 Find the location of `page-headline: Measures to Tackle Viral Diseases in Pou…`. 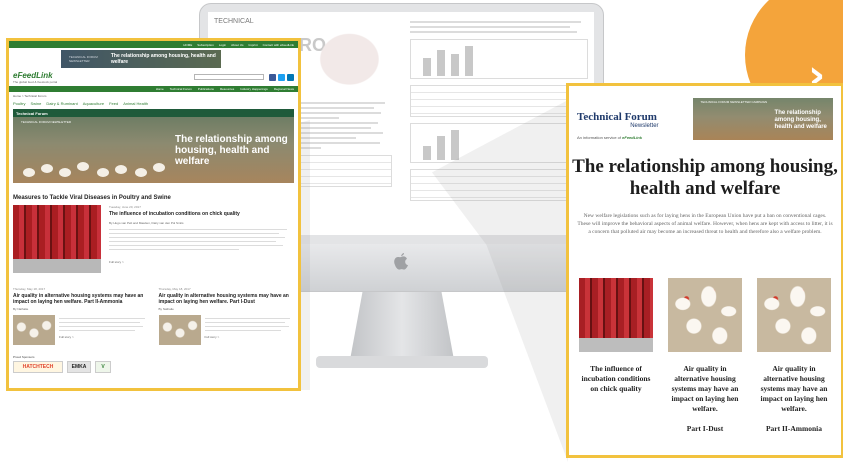

page-headline: Measures to Tackle Viral Diseases in Pou… is located at coordinates (92, 198).